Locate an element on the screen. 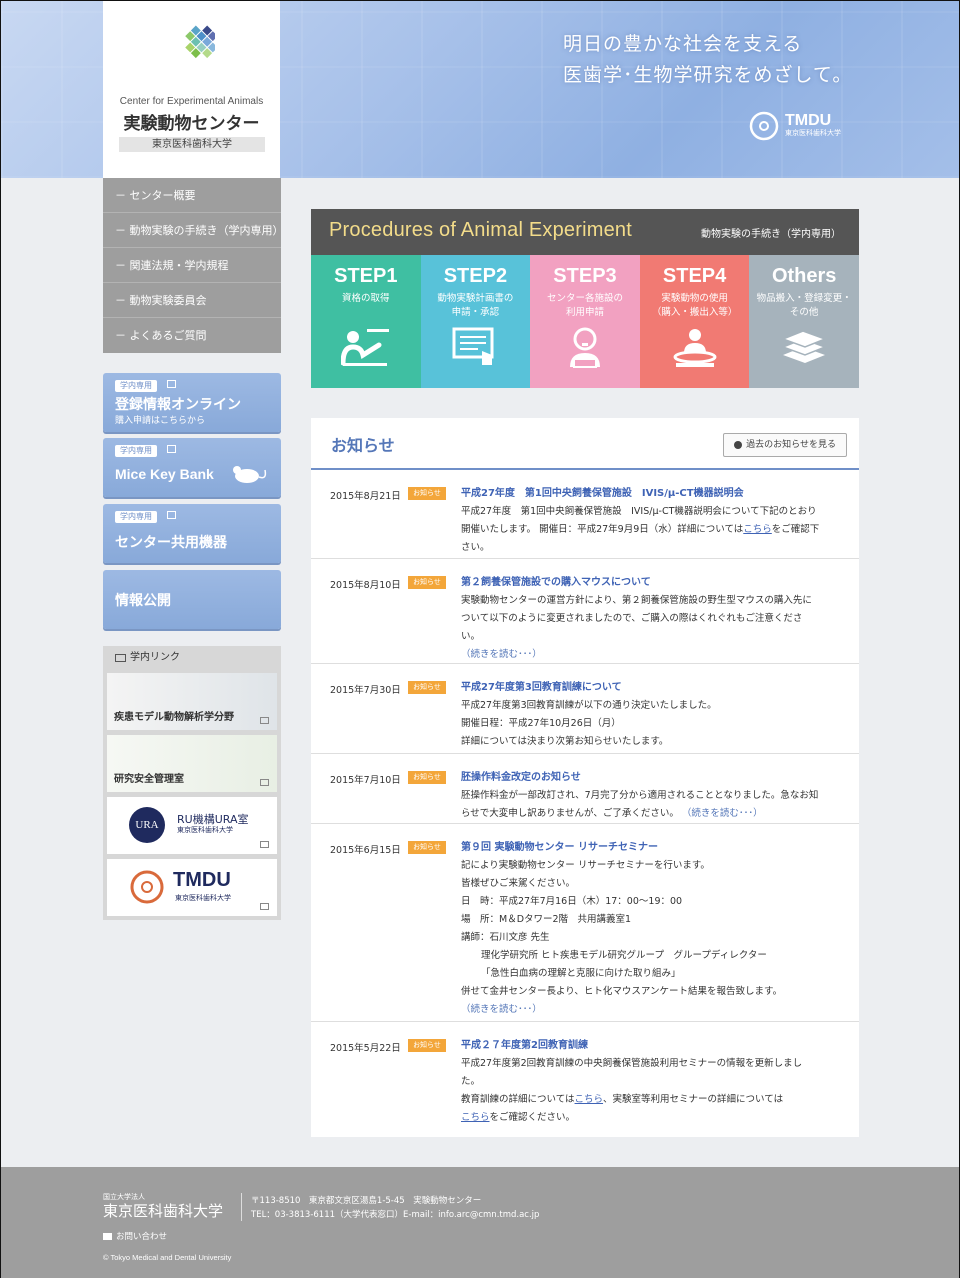  procedures-title-ja: 動物実験の手続き（学内専用） is located at coordinates (771, 234).